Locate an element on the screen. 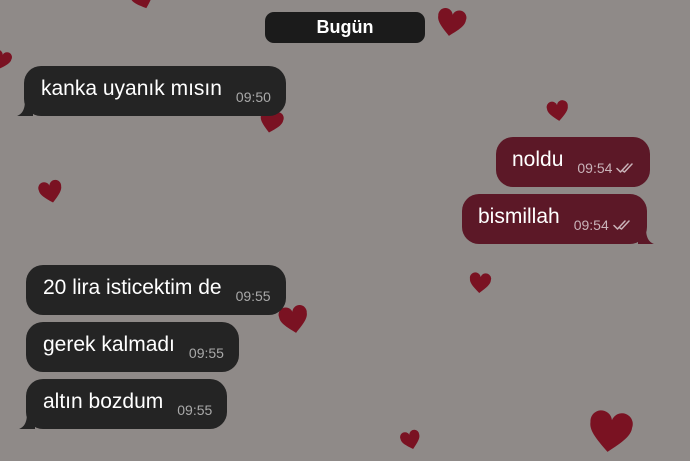  date-label: Bugün is located at coordinates (345, 27).